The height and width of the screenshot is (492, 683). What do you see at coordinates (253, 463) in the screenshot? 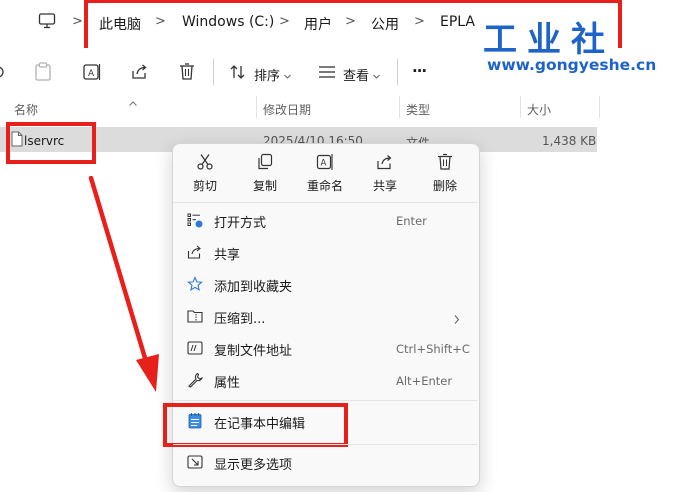
I see `menu-item-show-more-options: 显示更多选项` at bounding box center [253, 463].